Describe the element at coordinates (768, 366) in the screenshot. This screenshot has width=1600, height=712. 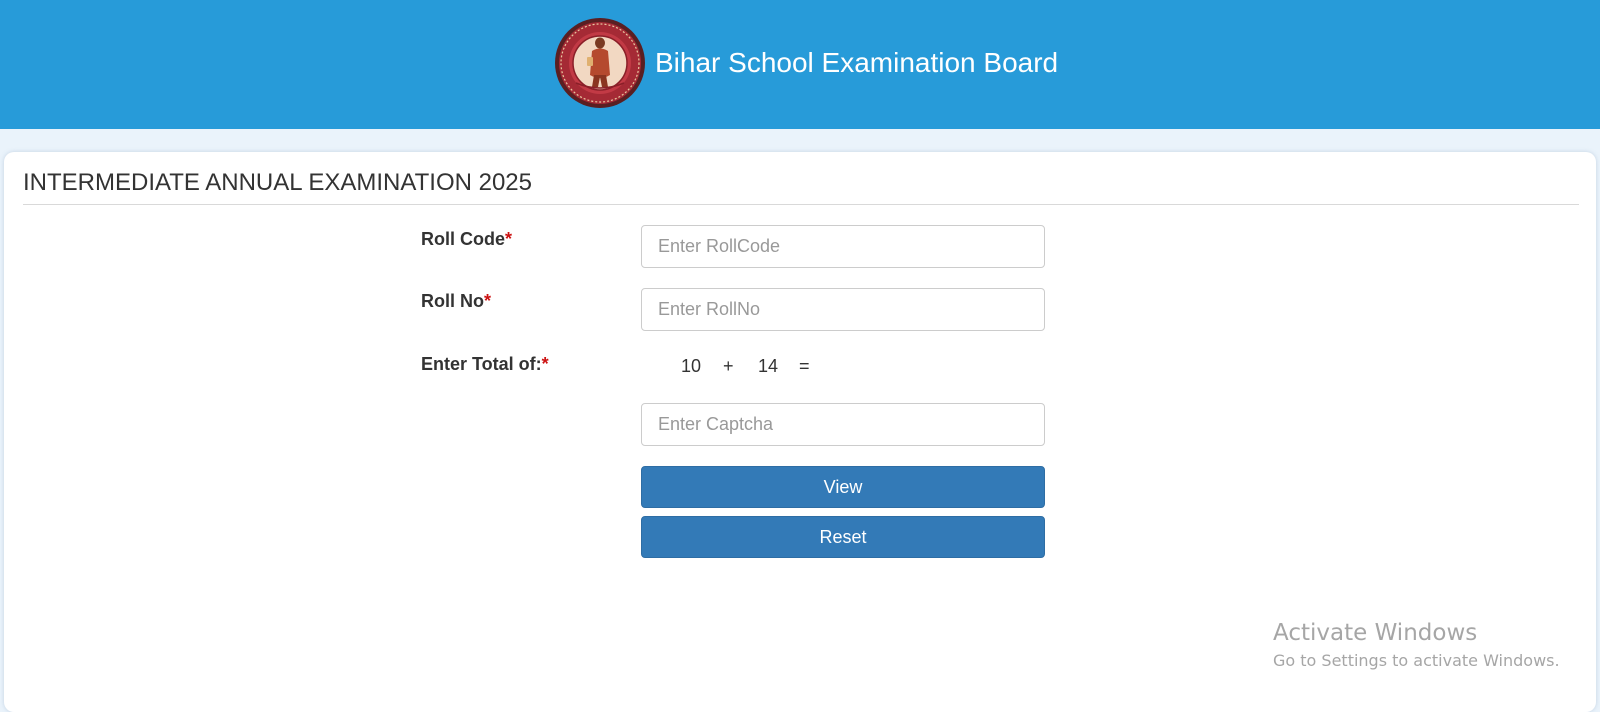
I see `captcha-operand-b: 14` at that location.